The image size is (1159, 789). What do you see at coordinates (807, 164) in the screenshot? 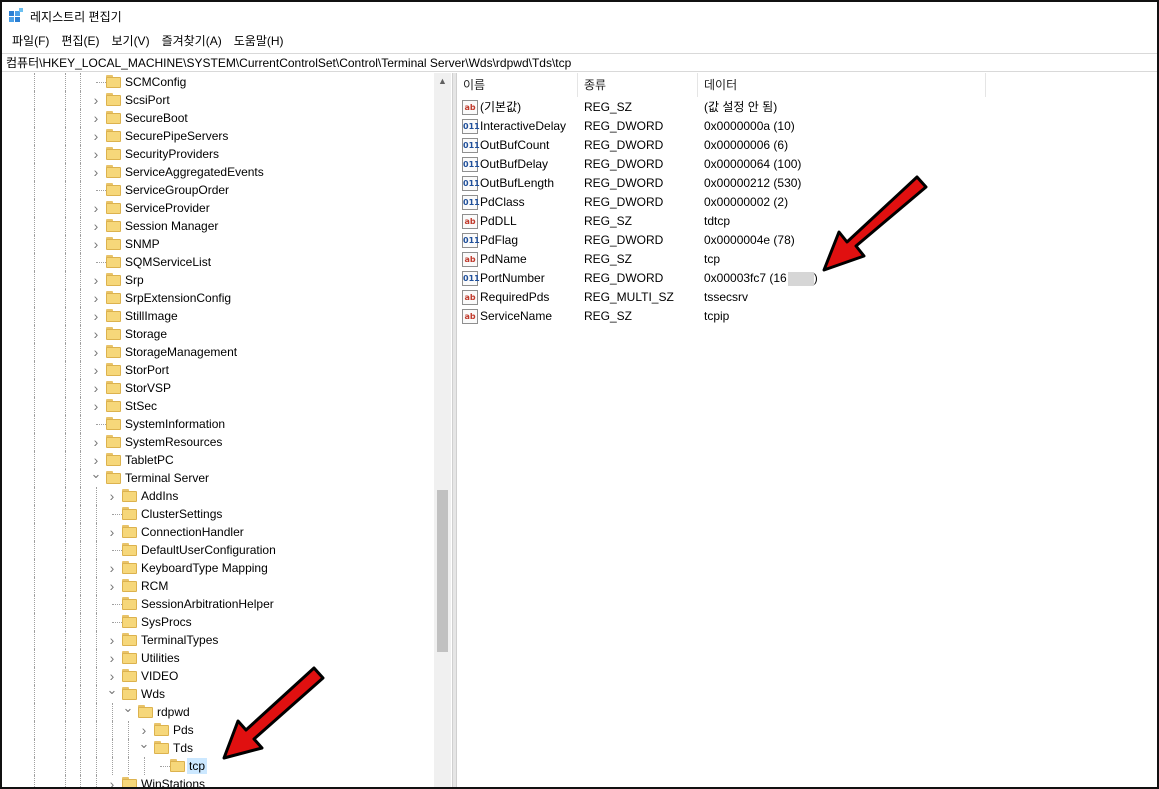
I see `value-row: 011 OutBufDelay REG_DWORD 0x00000064 (100)` at bounding box center [807, 164].